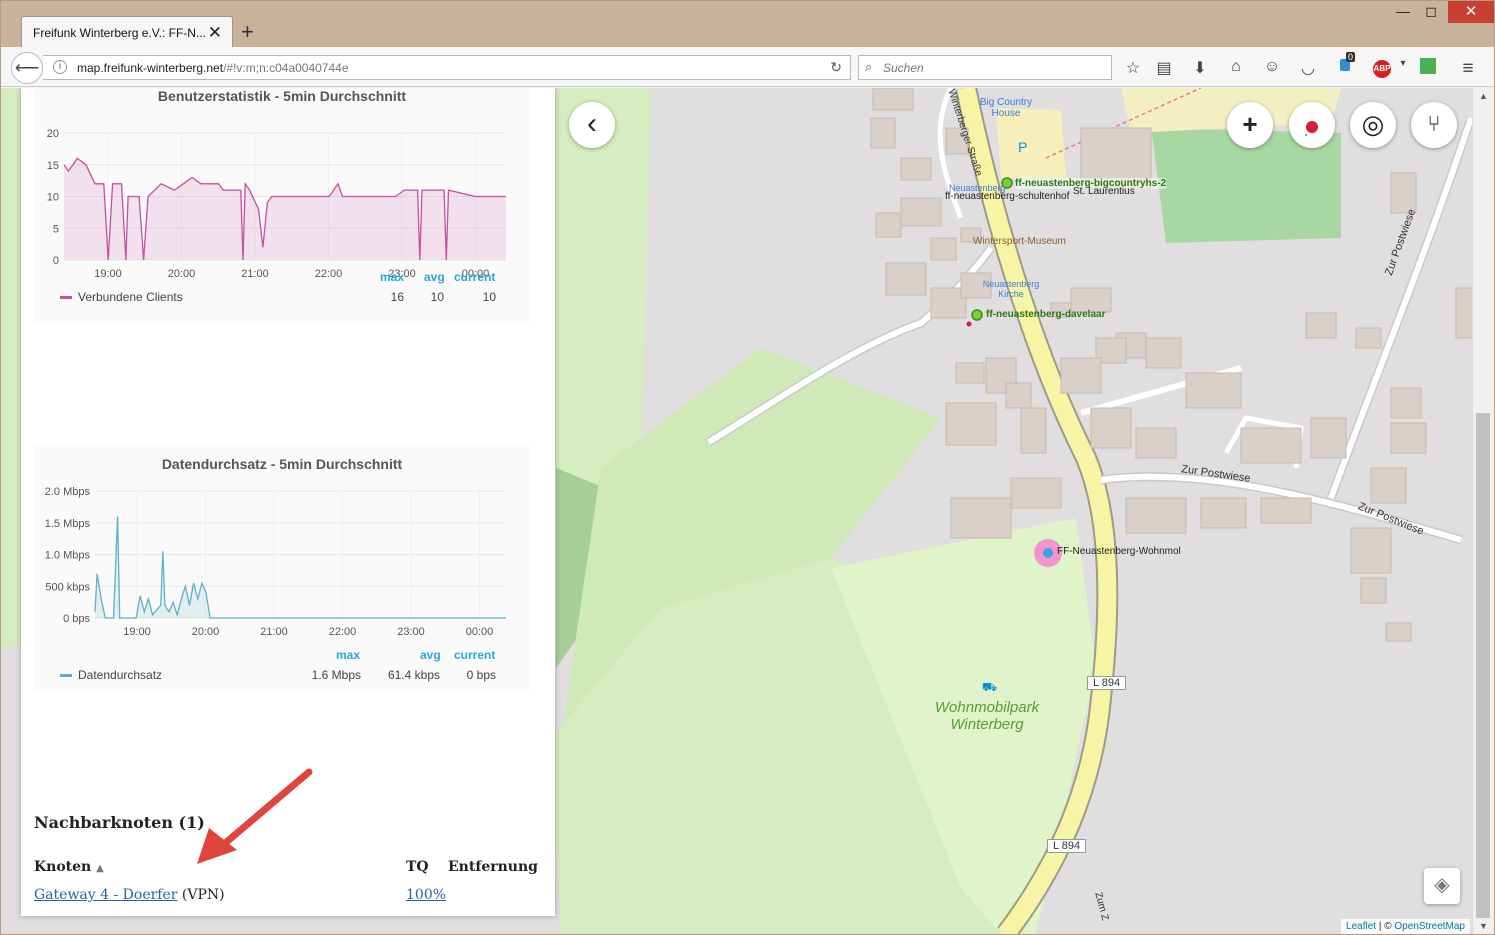 The image size is (1495, 935). What do you see at coordinates (53, 134) in the screenshot?
I see `y-tick-label: 20` at bounding box center [53, 134].